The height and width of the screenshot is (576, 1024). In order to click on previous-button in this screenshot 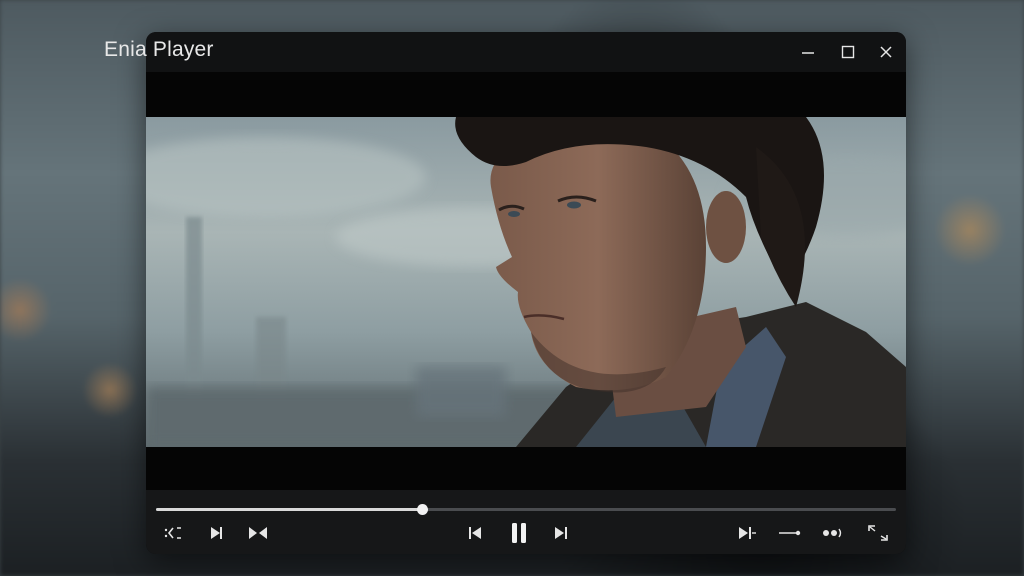, I will do `click(475, 533)`.